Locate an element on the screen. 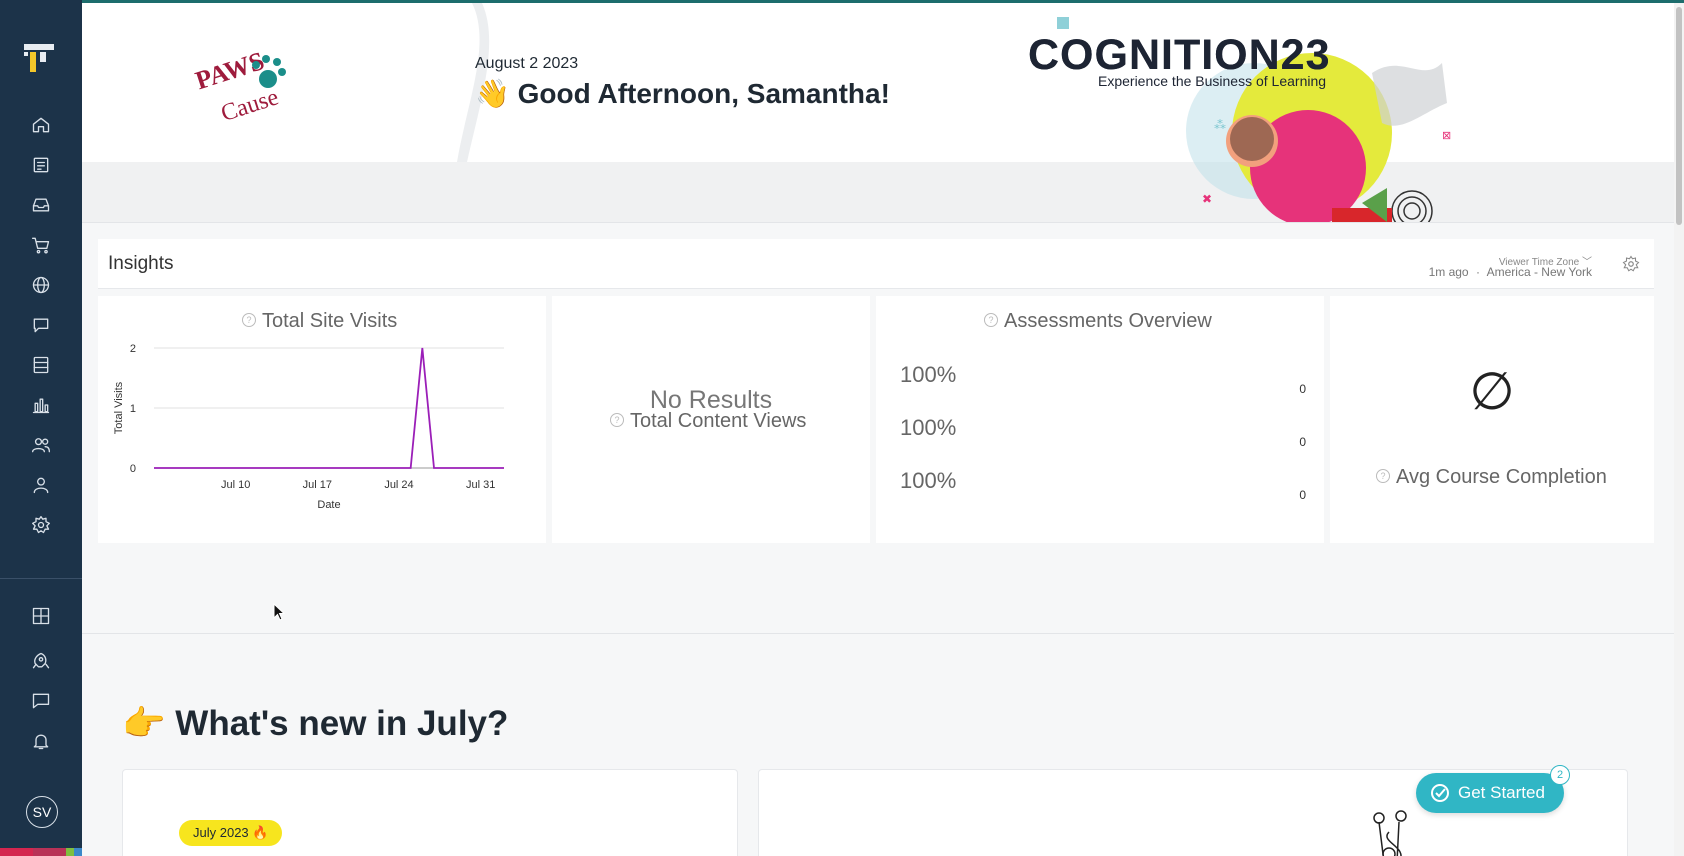  cart-icon is located at coordinates (41, 245).